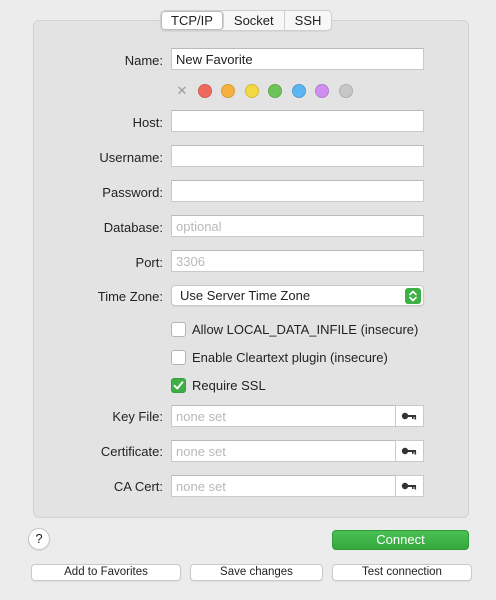 The image size is (496, 600). I want to click on save-changes-button: Save changes, so click(256, 572).